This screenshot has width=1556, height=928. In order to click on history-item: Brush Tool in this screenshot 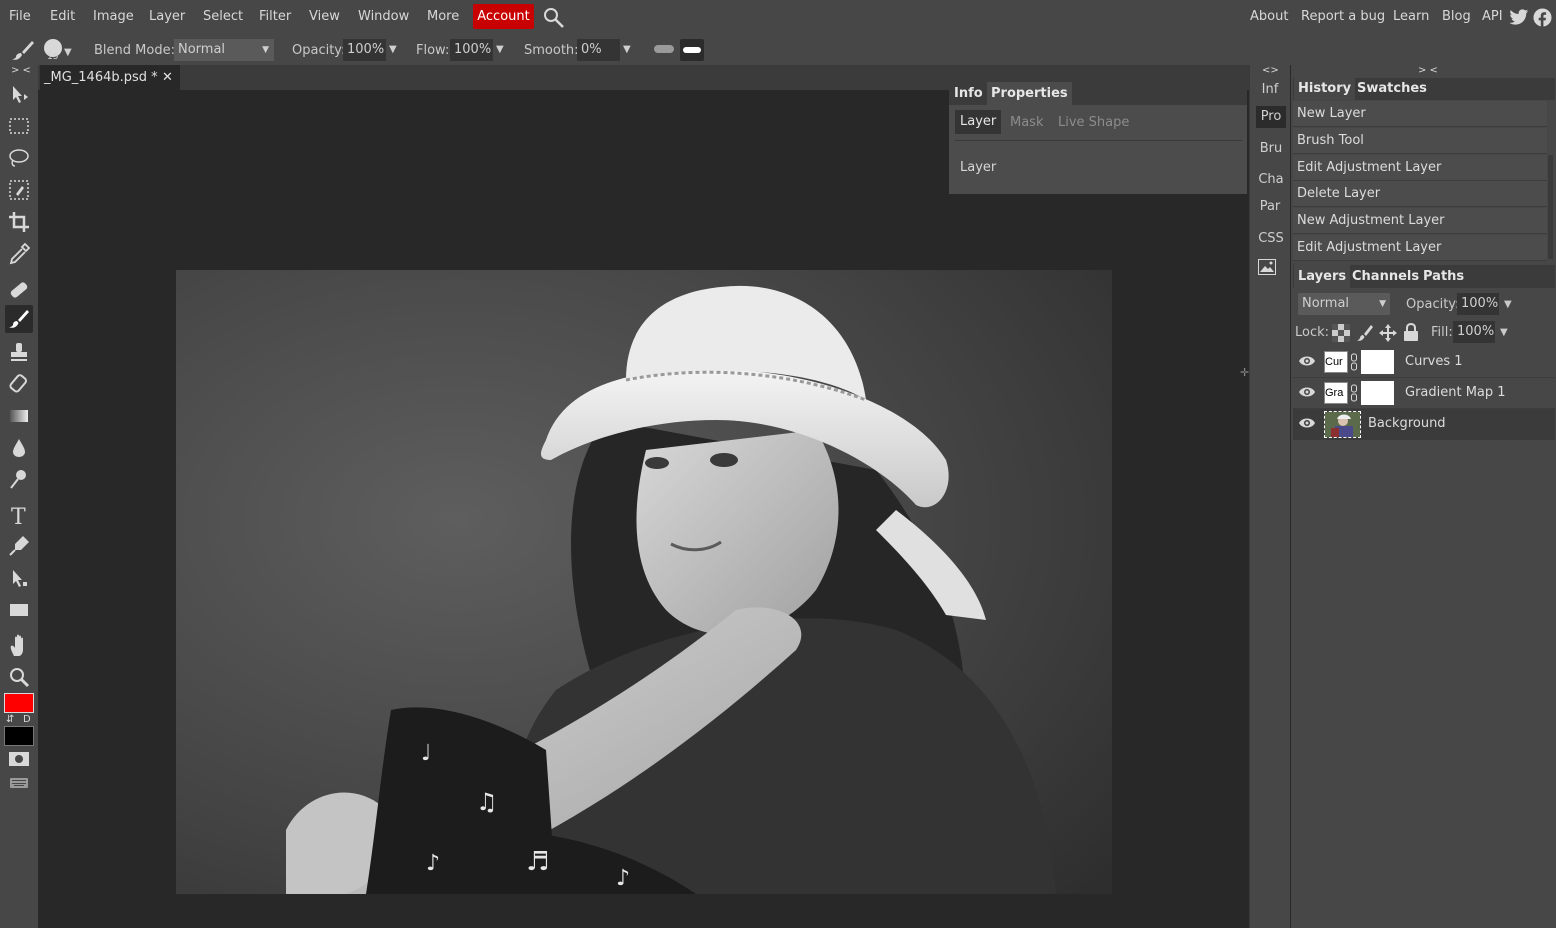, I will do `click(1420, 141)`.